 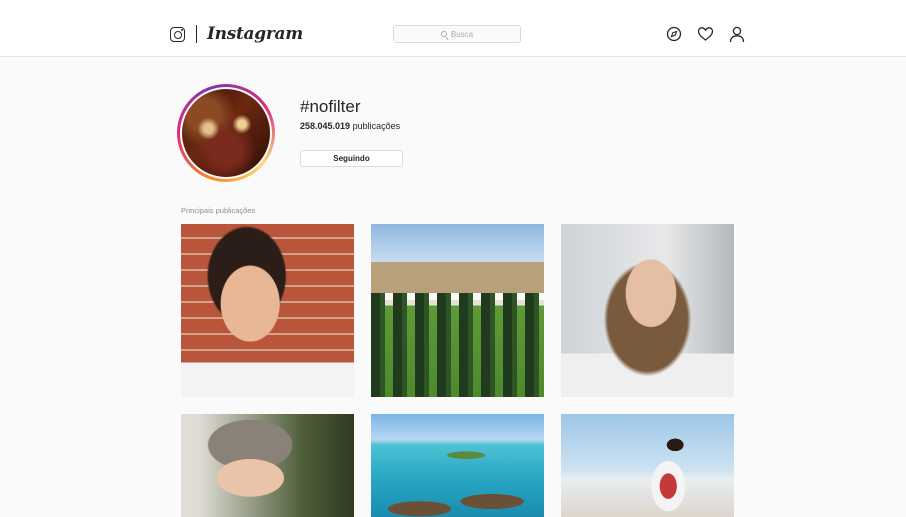 I want to click on top-navigation-bar: Instagram Busca, so click(x=453, y=28).